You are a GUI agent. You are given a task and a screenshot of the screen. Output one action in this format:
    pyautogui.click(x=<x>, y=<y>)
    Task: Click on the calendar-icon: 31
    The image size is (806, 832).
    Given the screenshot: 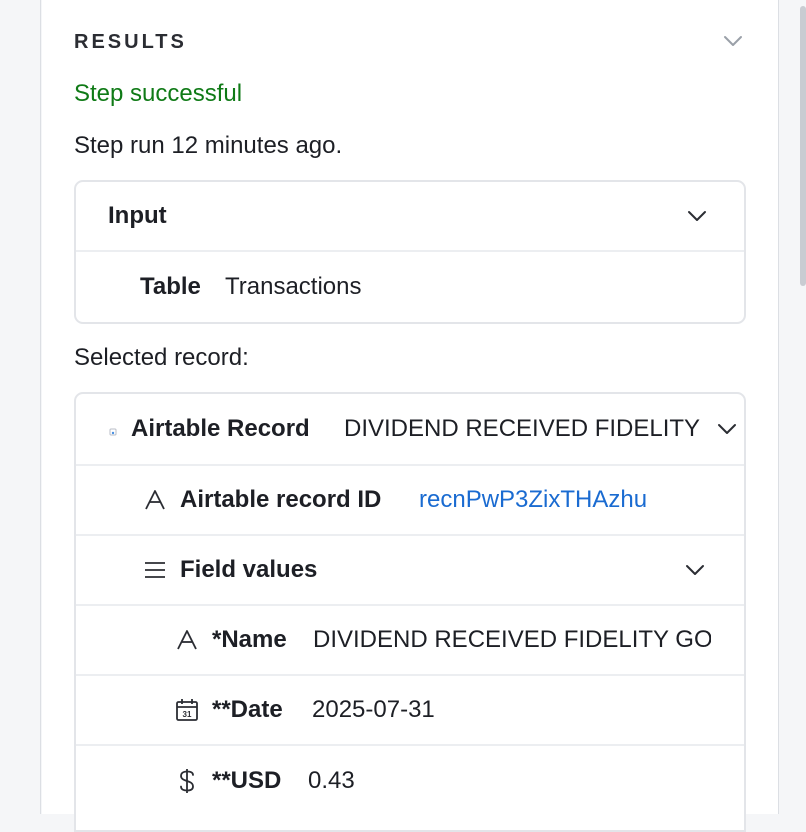 What is the action you would take?
    pyautogui.click(x=187, y=710)
    